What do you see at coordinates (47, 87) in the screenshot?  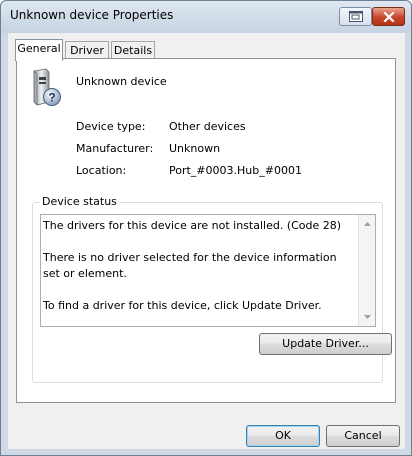 I see `unknown-device-icon: ?` at bounding box center [47, 87].